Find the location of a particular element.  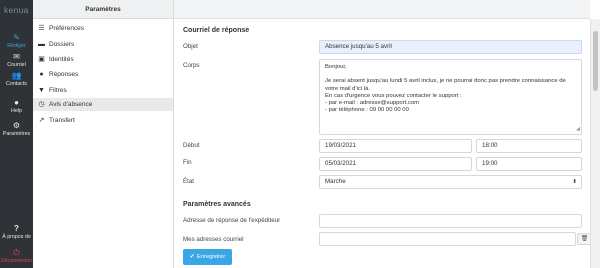

settings-item-filters: ▼ Filtres is located at coordinates (103, 90).